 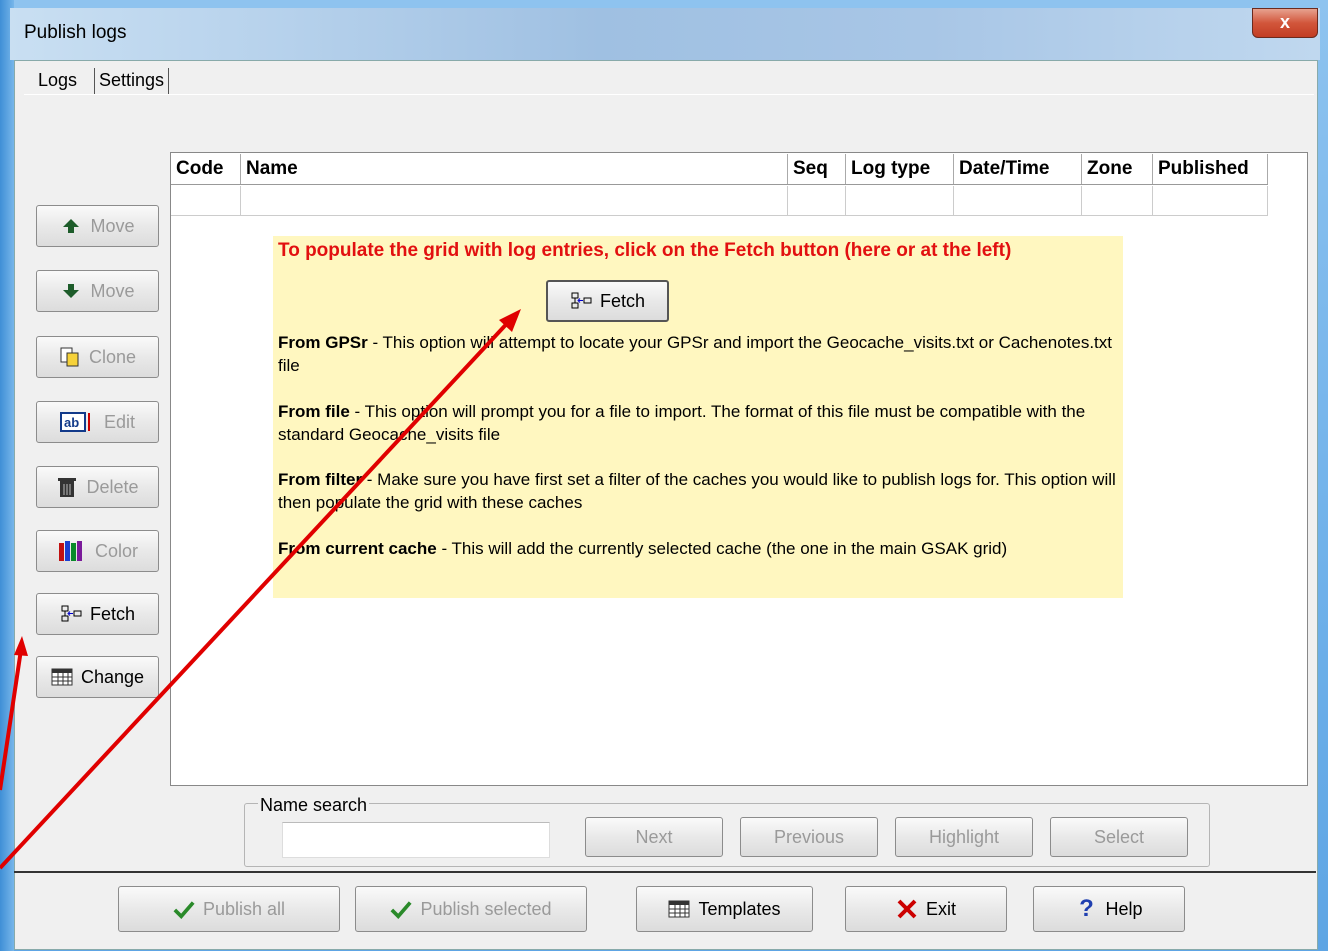 I want to click on arrowhead, so click(x=21, y=646).